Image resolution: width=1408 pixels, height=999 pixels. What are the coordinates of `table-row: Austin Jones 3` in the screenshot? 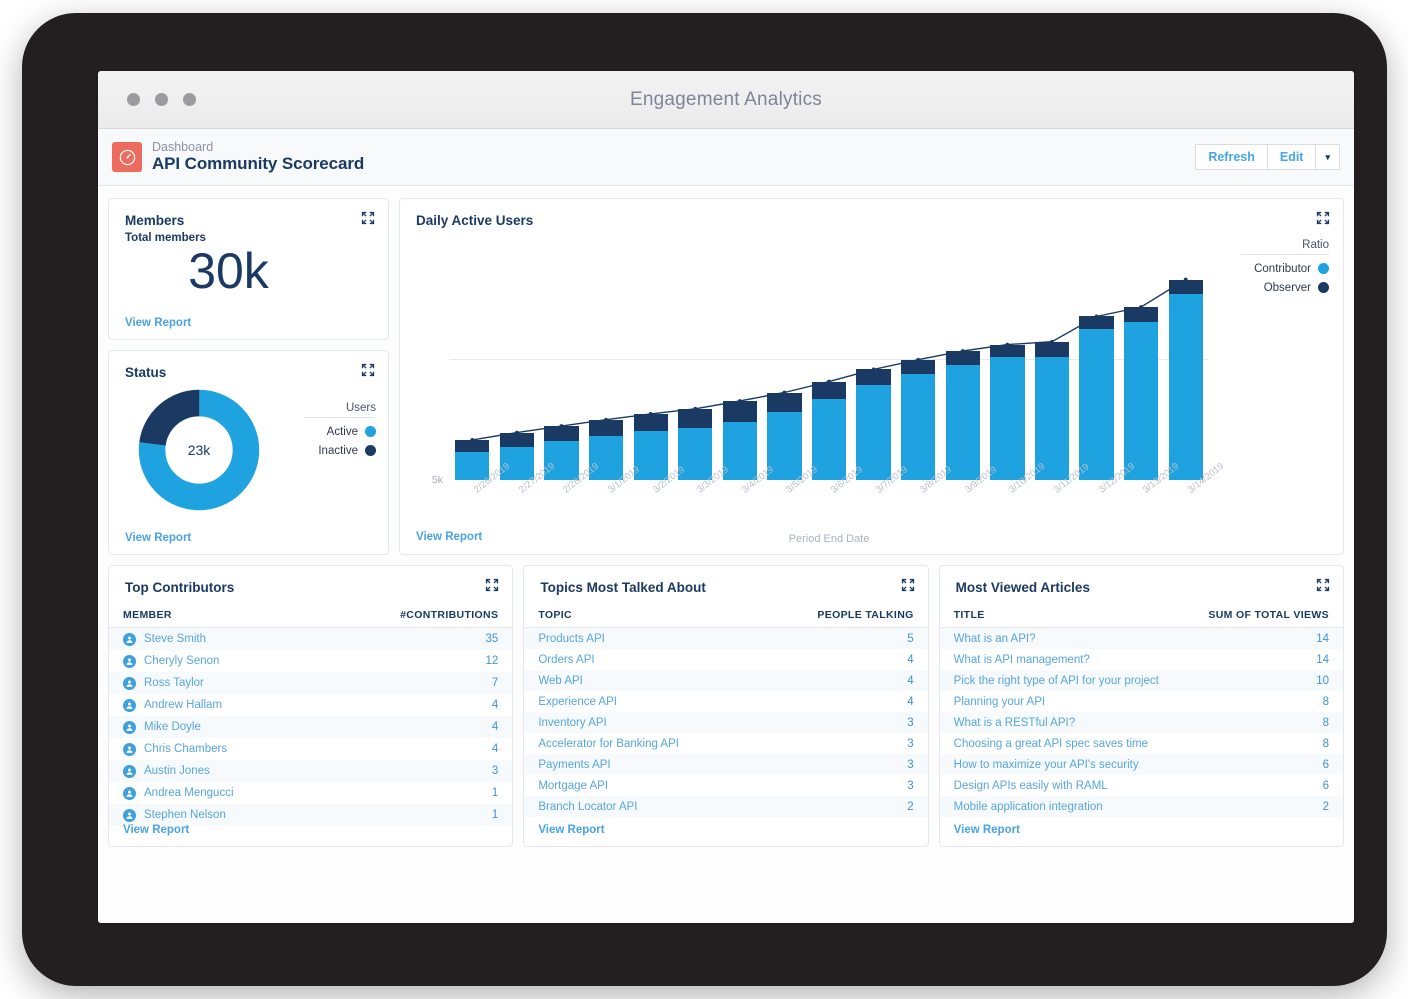 It's located at (311, 771).